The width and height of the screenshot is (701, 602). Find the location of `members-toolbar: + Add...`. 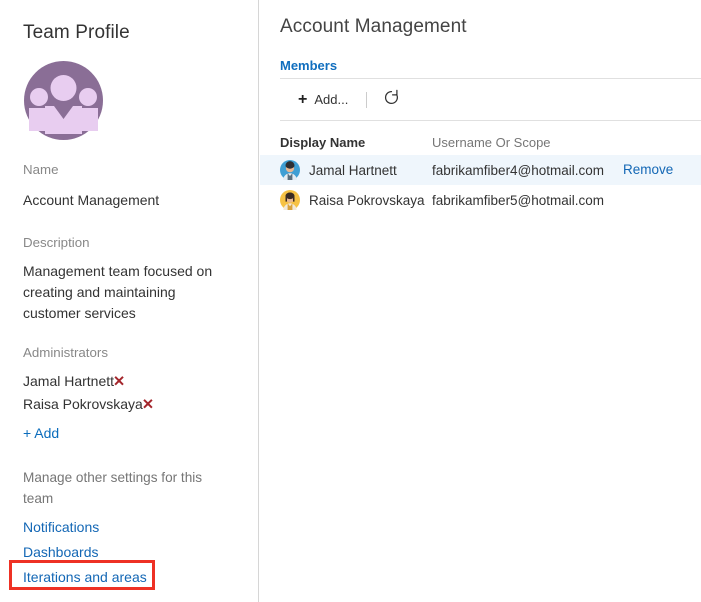

members-toolbar: + Add... is located at coordinates (490, 99).